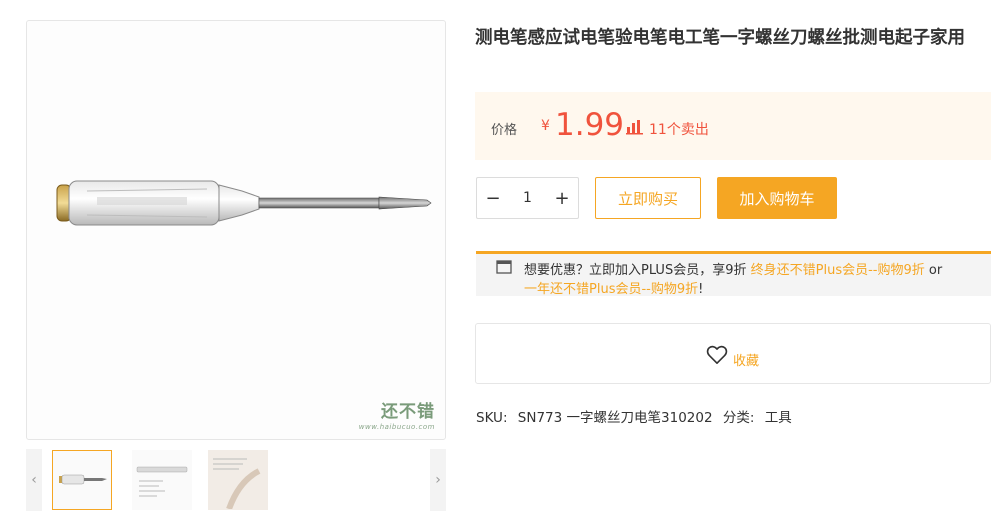 This screenshot has height=531, width=1006. Describe the element at coordinates (717, 357) in the screenshot. I see `heart-icon` at that location.